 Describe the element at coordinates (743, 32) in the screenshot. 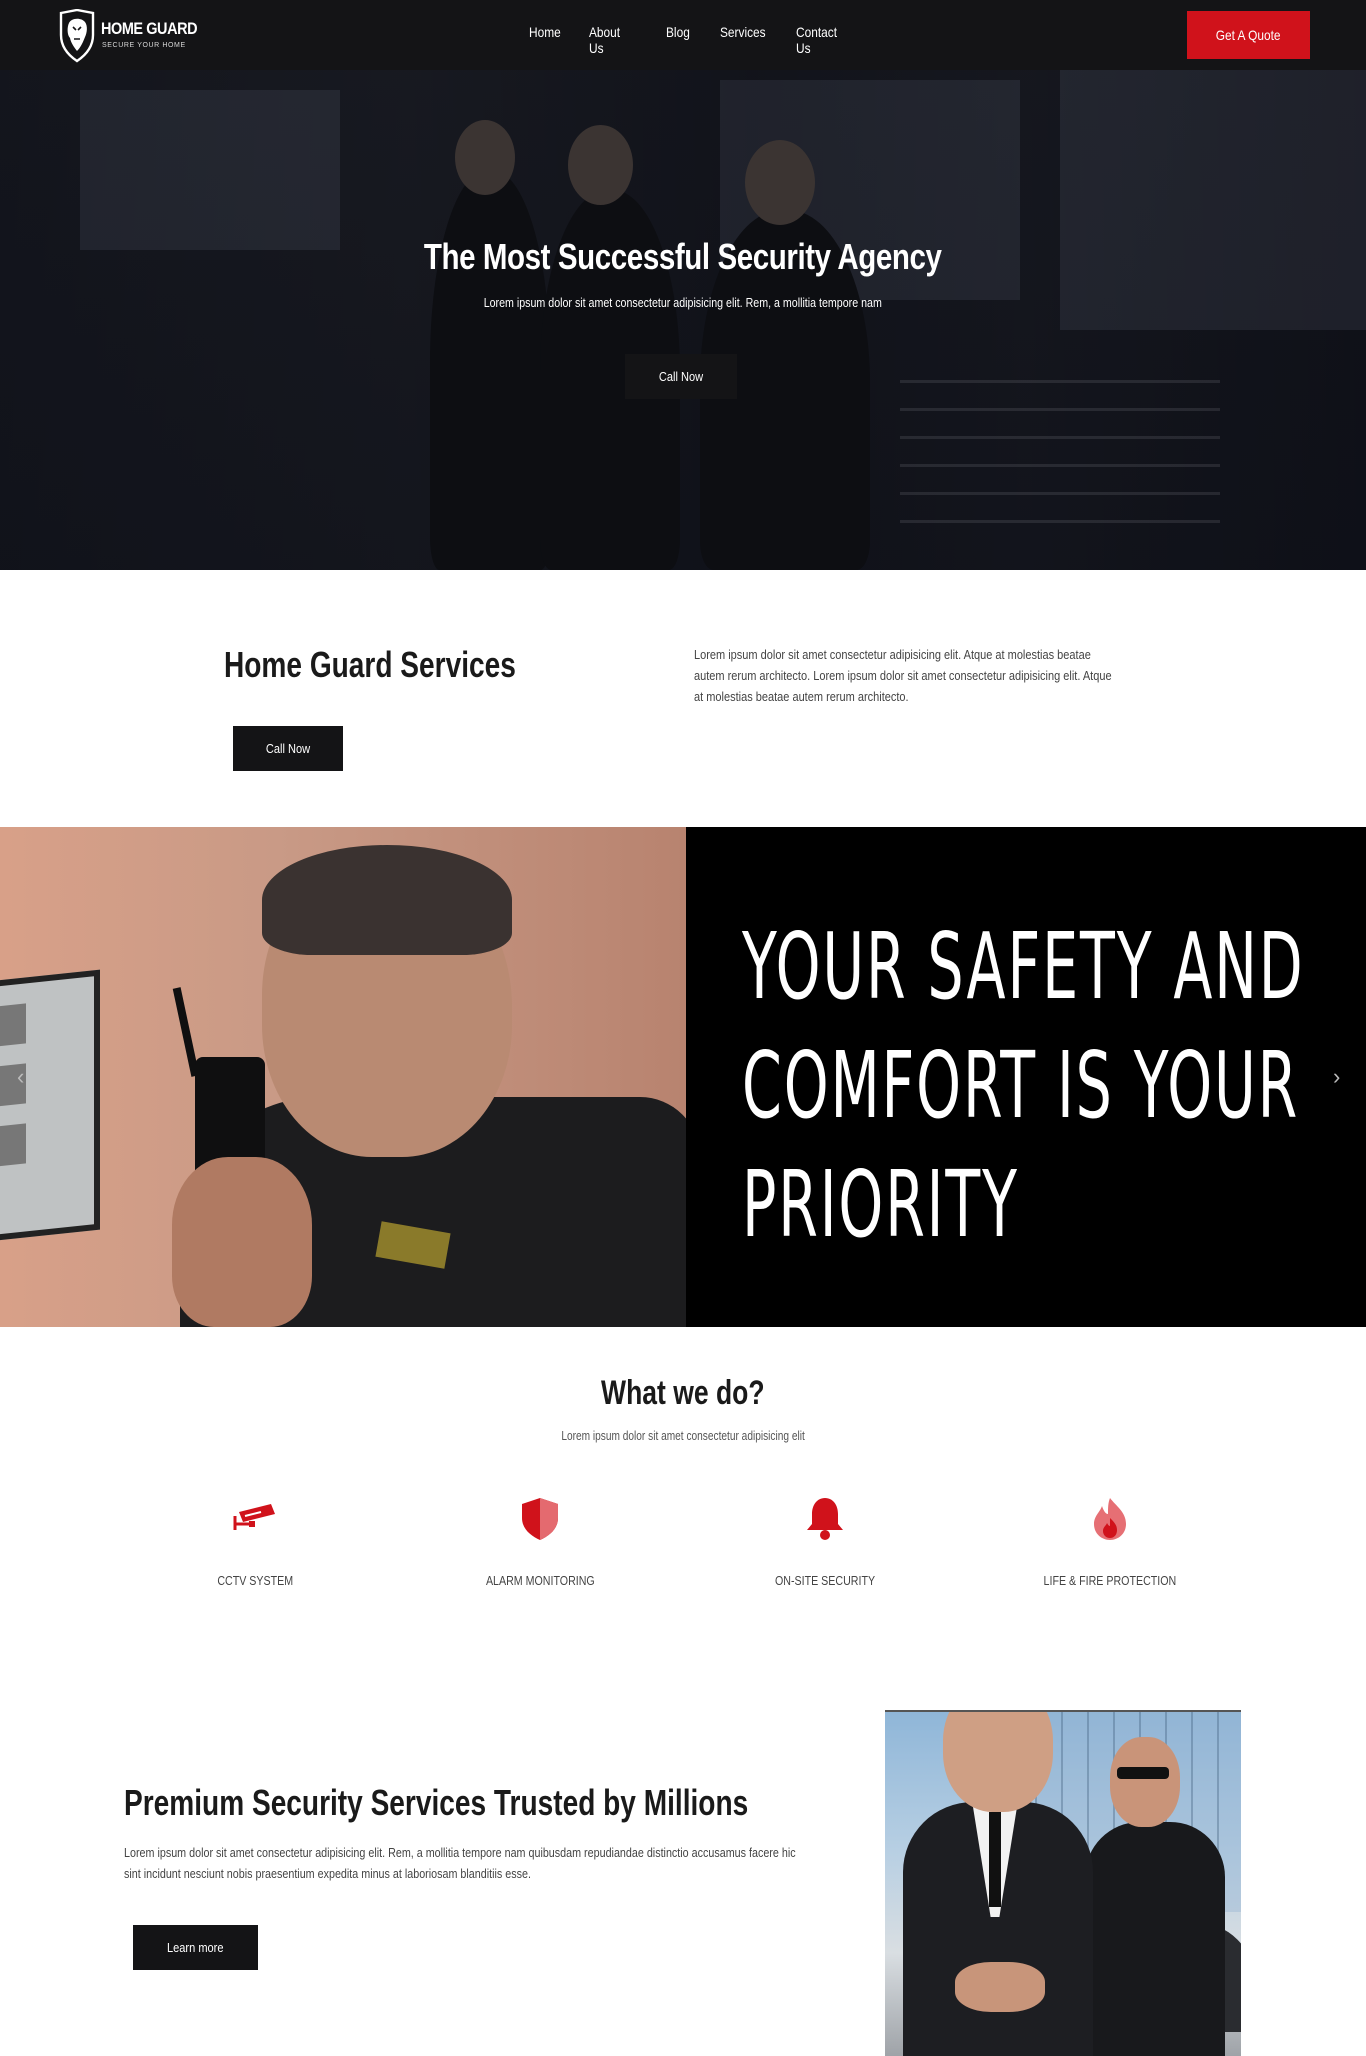

I see `nav-link-services: Services` at that location.